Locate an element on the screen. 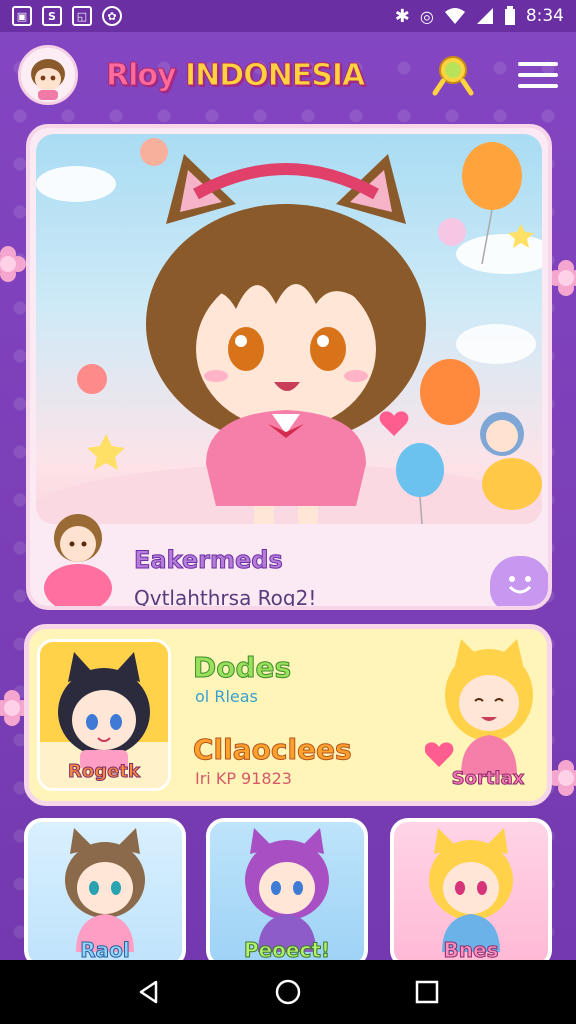 The image size is (576, 1024). recents-icon is located at coordinates (426, 992).